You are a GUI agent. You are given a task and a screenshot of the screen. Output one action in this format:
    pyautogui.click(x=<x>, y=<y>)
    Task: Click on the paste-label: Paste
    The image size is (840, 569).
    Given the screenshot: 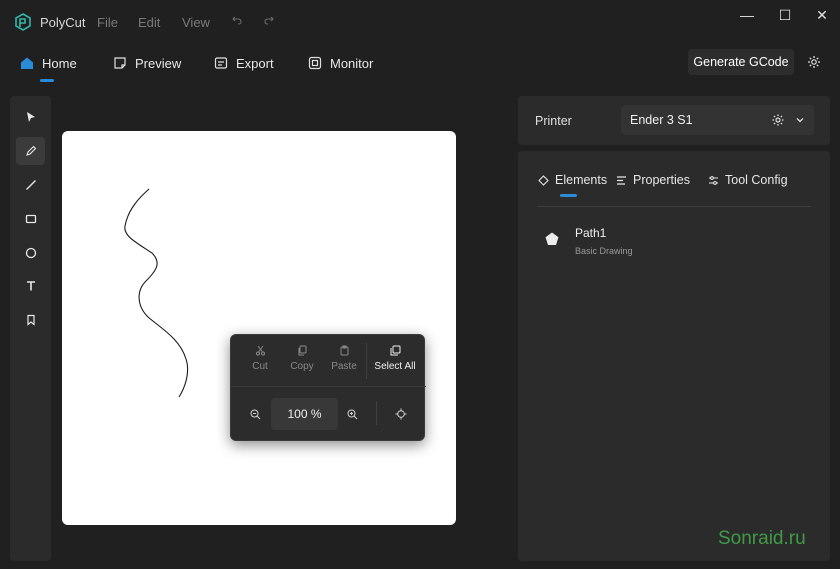 What is the action you would take?
    pyautogui.click(x=344, y=366)
    